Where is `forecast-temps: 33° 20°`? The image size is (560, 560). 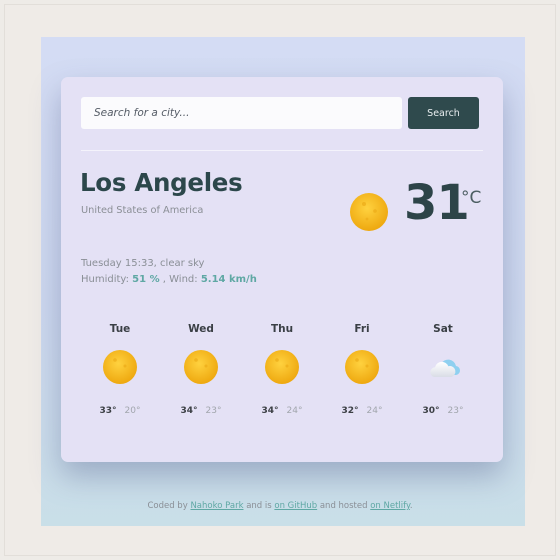 forecast-temps: 33° 20° is located at coordinates (120, 411).